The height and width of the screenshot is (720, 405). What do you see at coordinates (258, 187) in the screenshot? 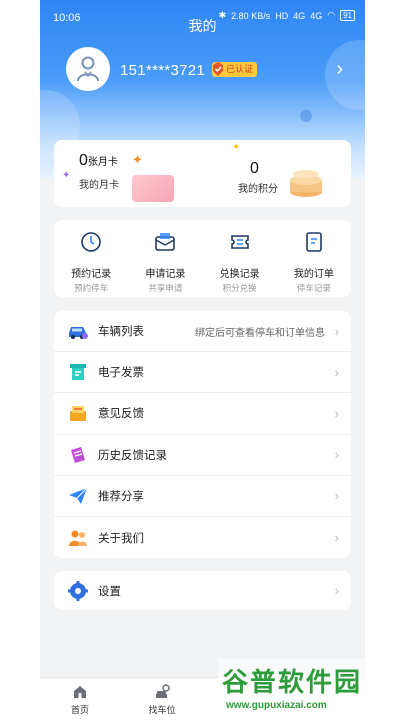
I see `points-label: 我的积分` at bounding box center [258, 187].